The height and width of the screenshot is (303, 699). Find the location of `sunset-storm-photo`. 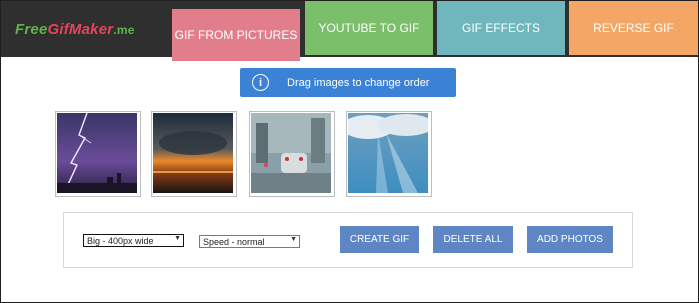

sunset-storm-photo is located at coordinates (193, 153).